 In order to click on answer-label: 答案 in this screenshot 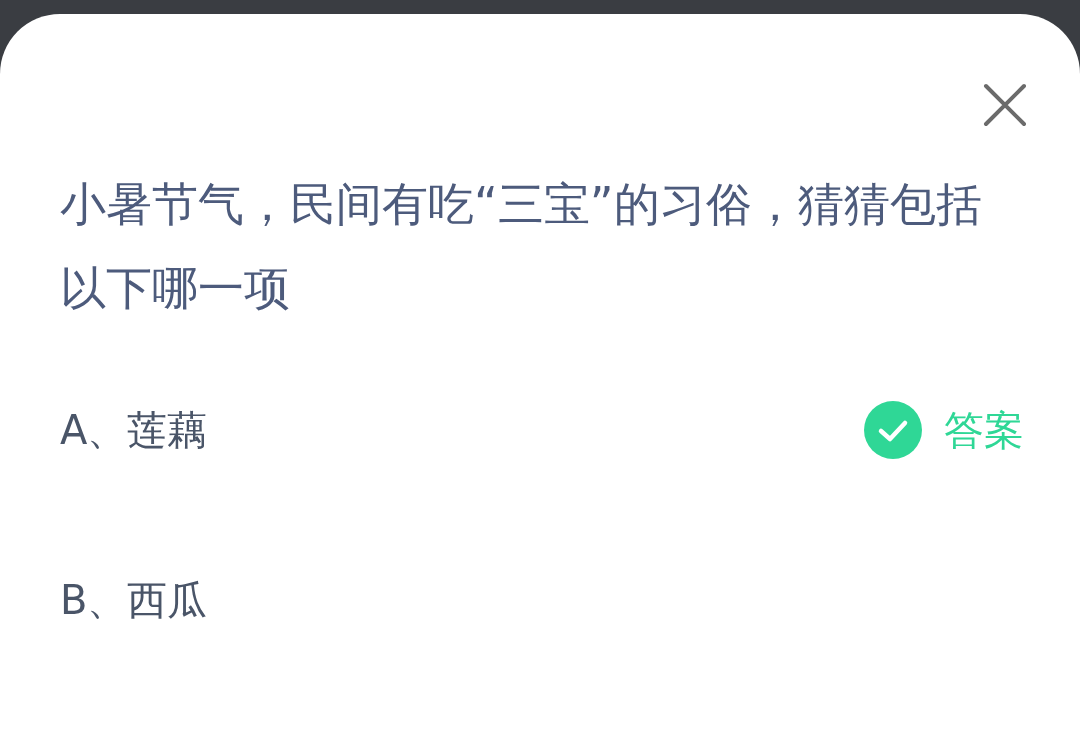, I will do `click(984, 430)`.